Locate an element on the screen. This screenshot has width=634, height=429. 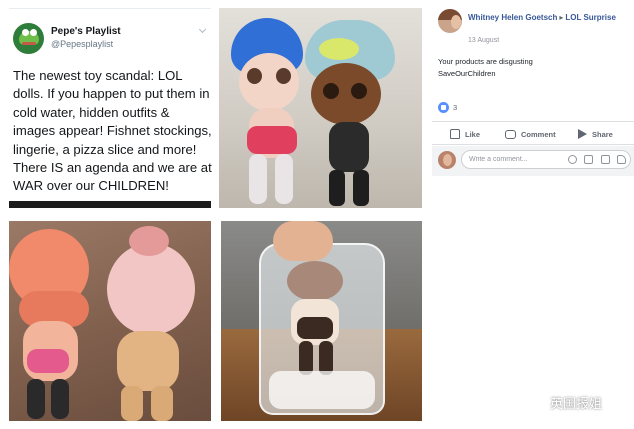
post-target-link: LOL Surprise is located at coordinates (590, 17).